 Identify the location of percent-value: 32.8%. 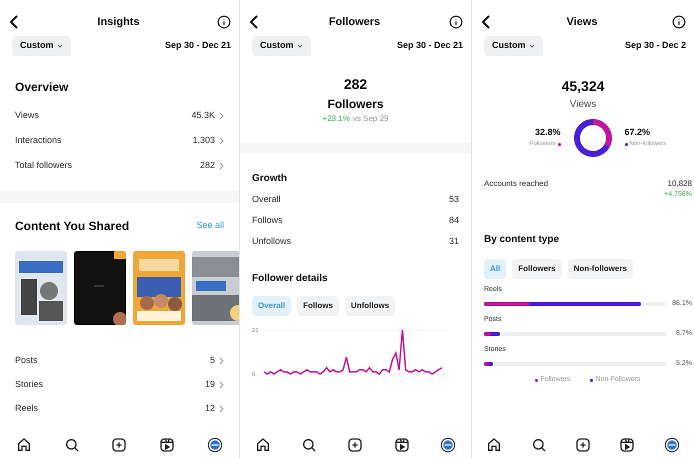
(547, 133).